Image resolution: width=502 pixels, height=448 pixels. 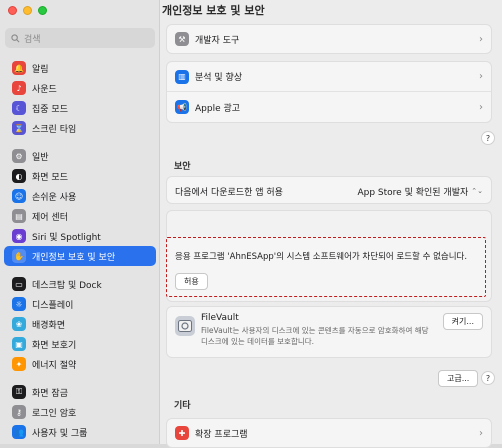 I want to click on allow-apps-label: 다음에서 다운로드한 앱 허용, so click(x=229, y=192).